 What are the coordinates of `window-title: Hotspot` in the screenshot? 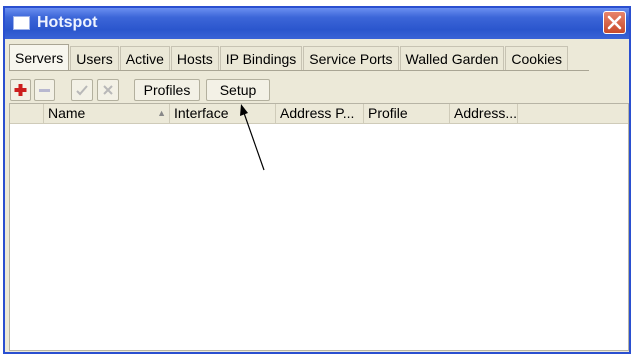 It's located at (67, 22).